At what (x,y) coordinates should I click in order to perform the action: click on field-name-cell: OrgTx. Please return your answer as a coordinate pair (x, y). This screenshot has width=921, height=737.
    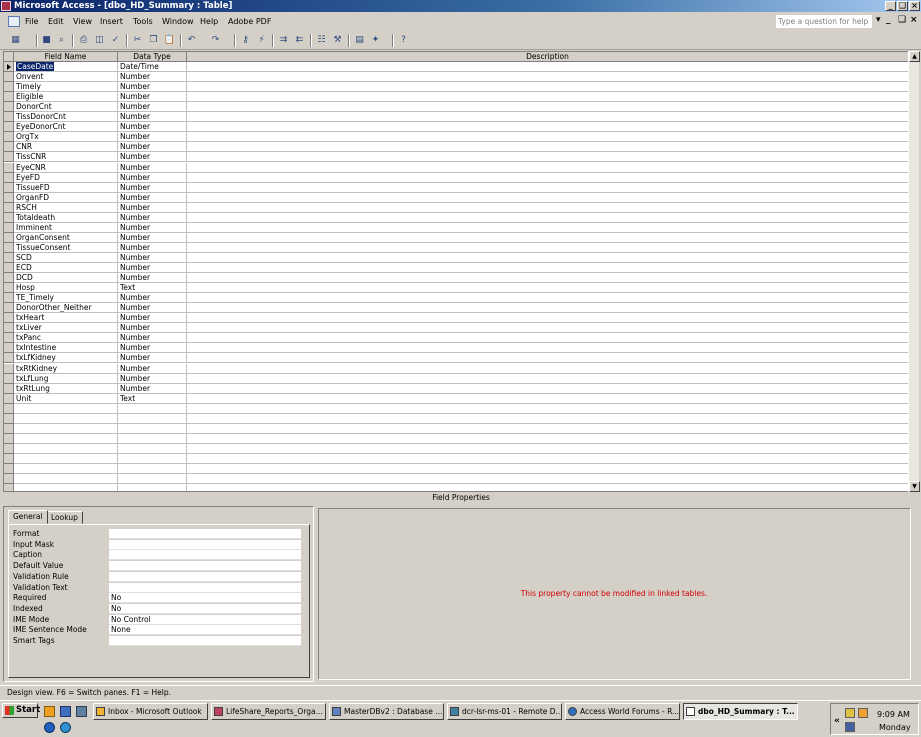
    Looking at the image, I should click on (66, 137).